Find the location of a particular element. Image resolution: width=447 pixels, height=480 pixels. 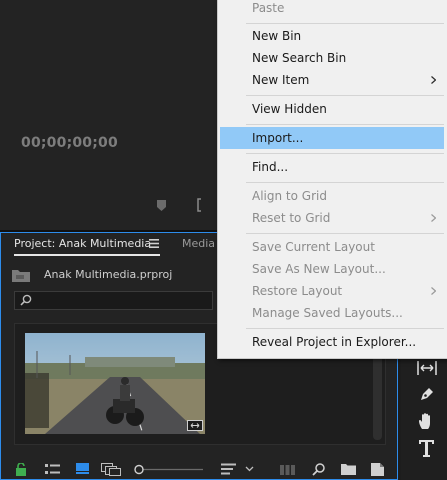

tab-media-browser: Media is located at coordinates (198, 243).